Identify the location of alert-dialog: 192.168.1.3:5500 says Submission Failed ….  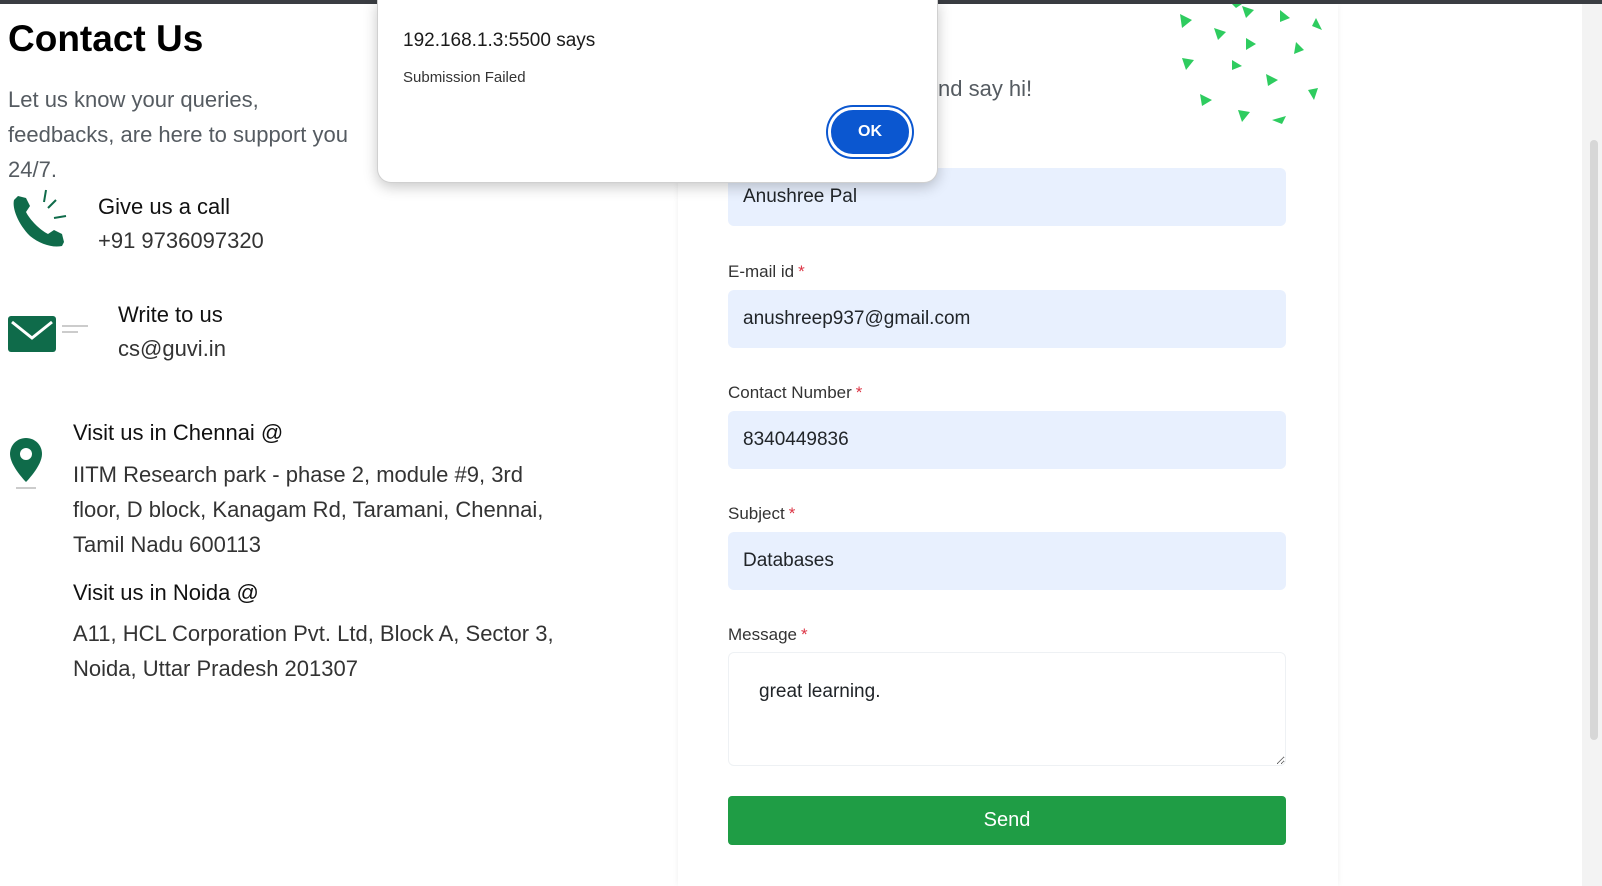
(657, 91).